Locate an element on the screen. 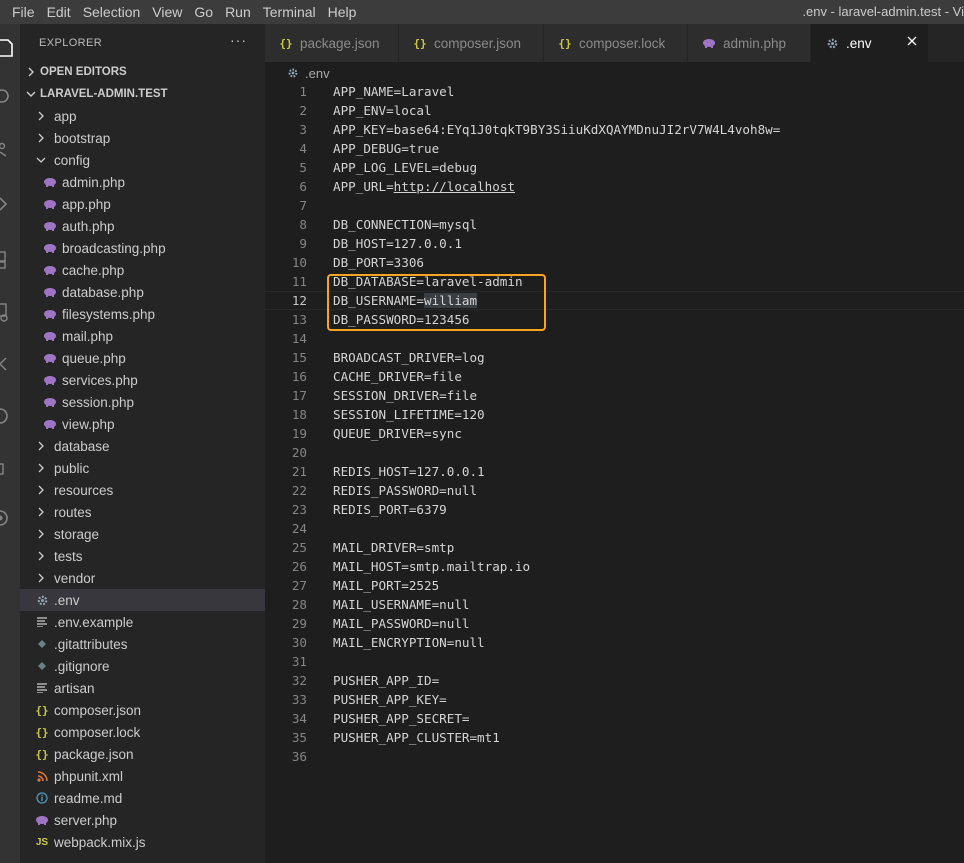 This screenshot has height=863, width=964. menu-view: View is located at coordinates (167, 12).